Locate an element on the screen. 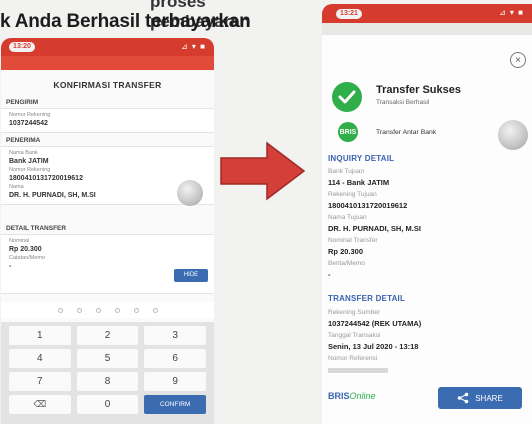 The height and width of the screenshot is (424, 532). memo-label: Berita/Memo is located at coordinates (346, 263).